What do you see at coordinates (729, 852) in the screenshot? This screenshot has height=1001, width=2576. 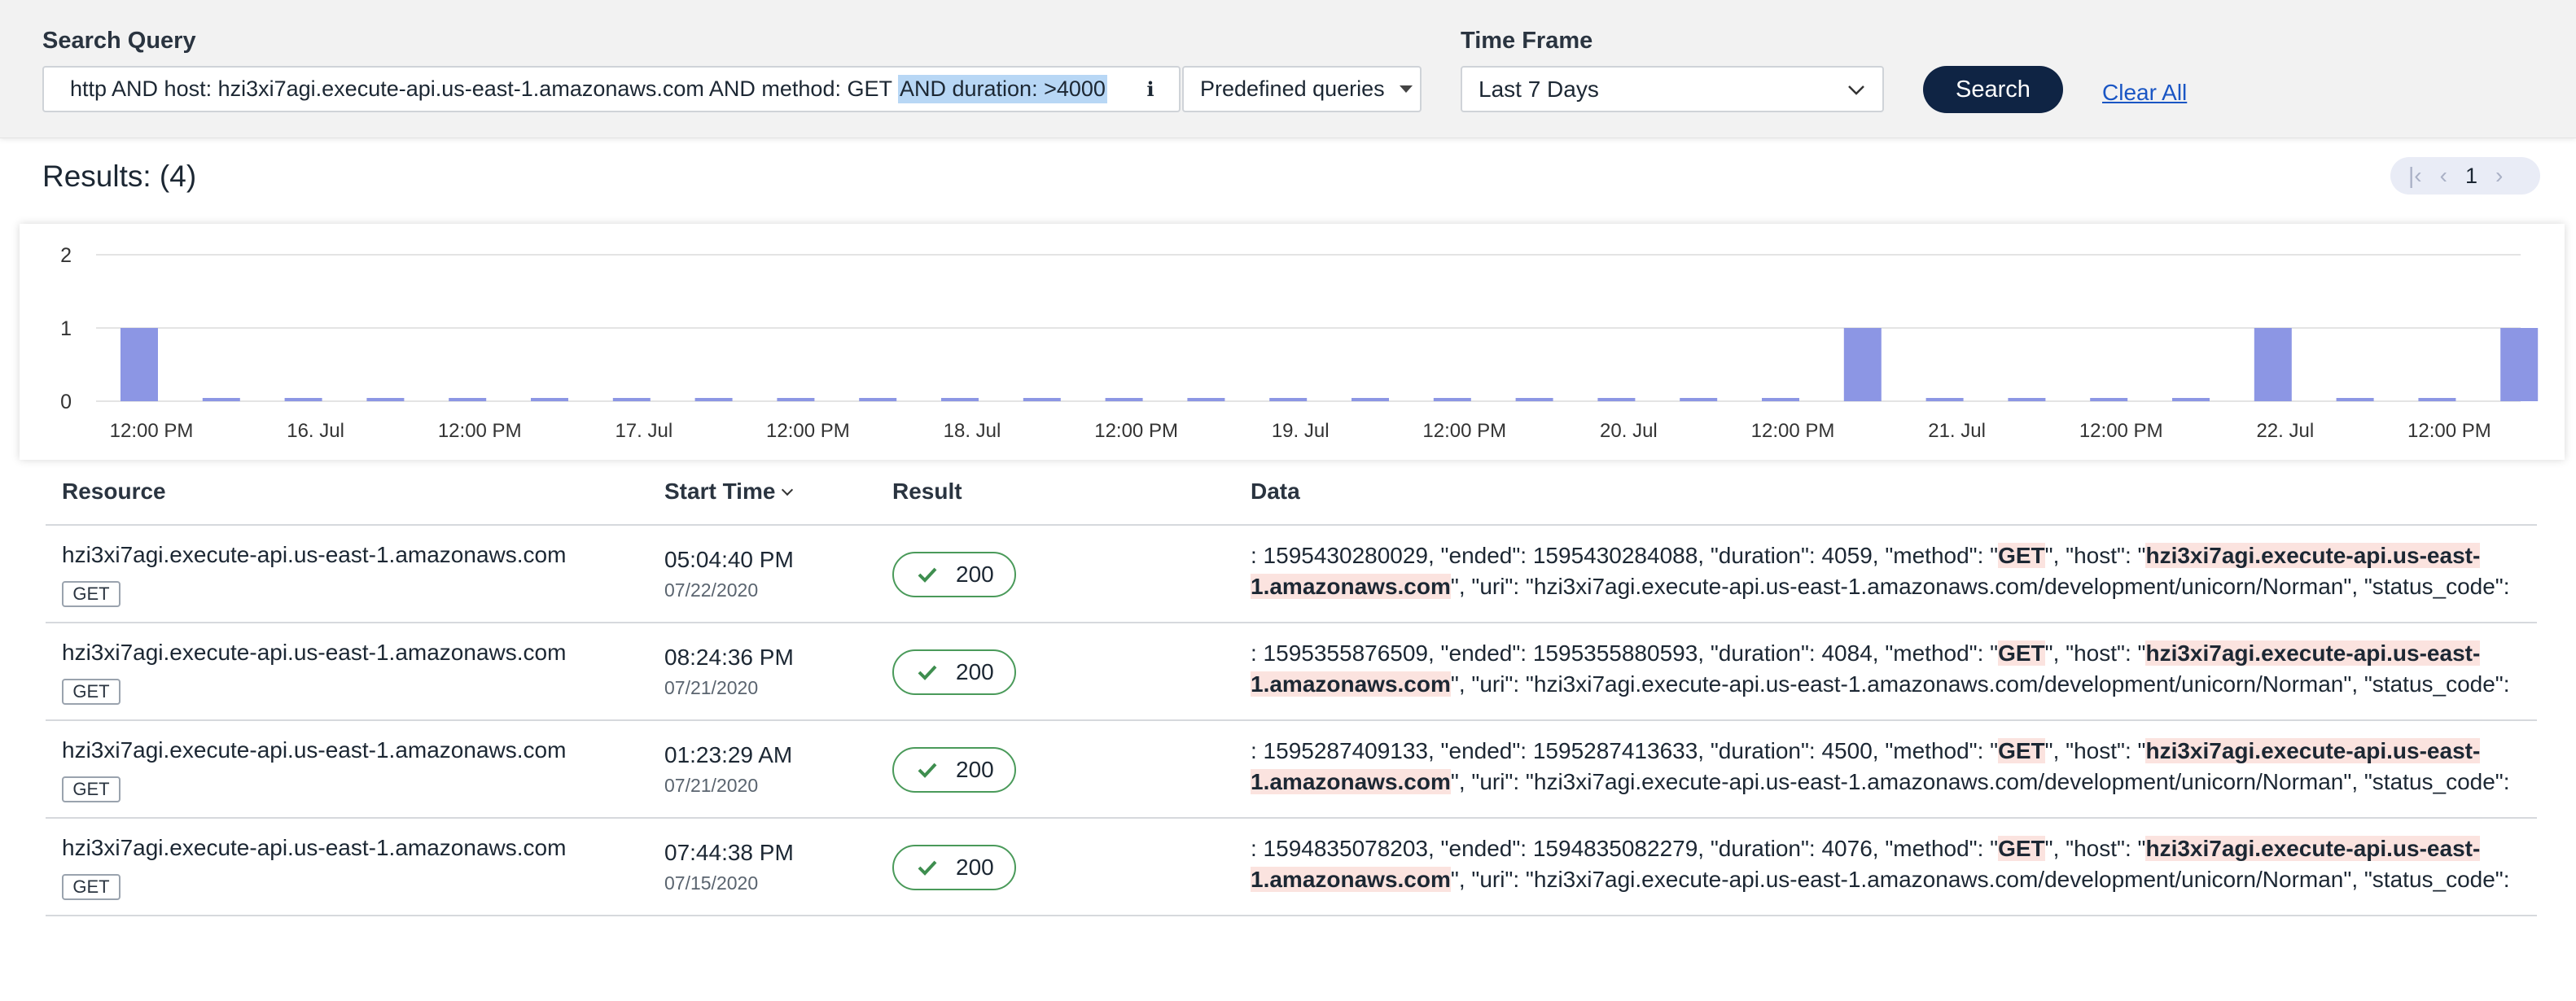 I see `start-time: 07:44:38 PM` at bounding box center [729, 852].